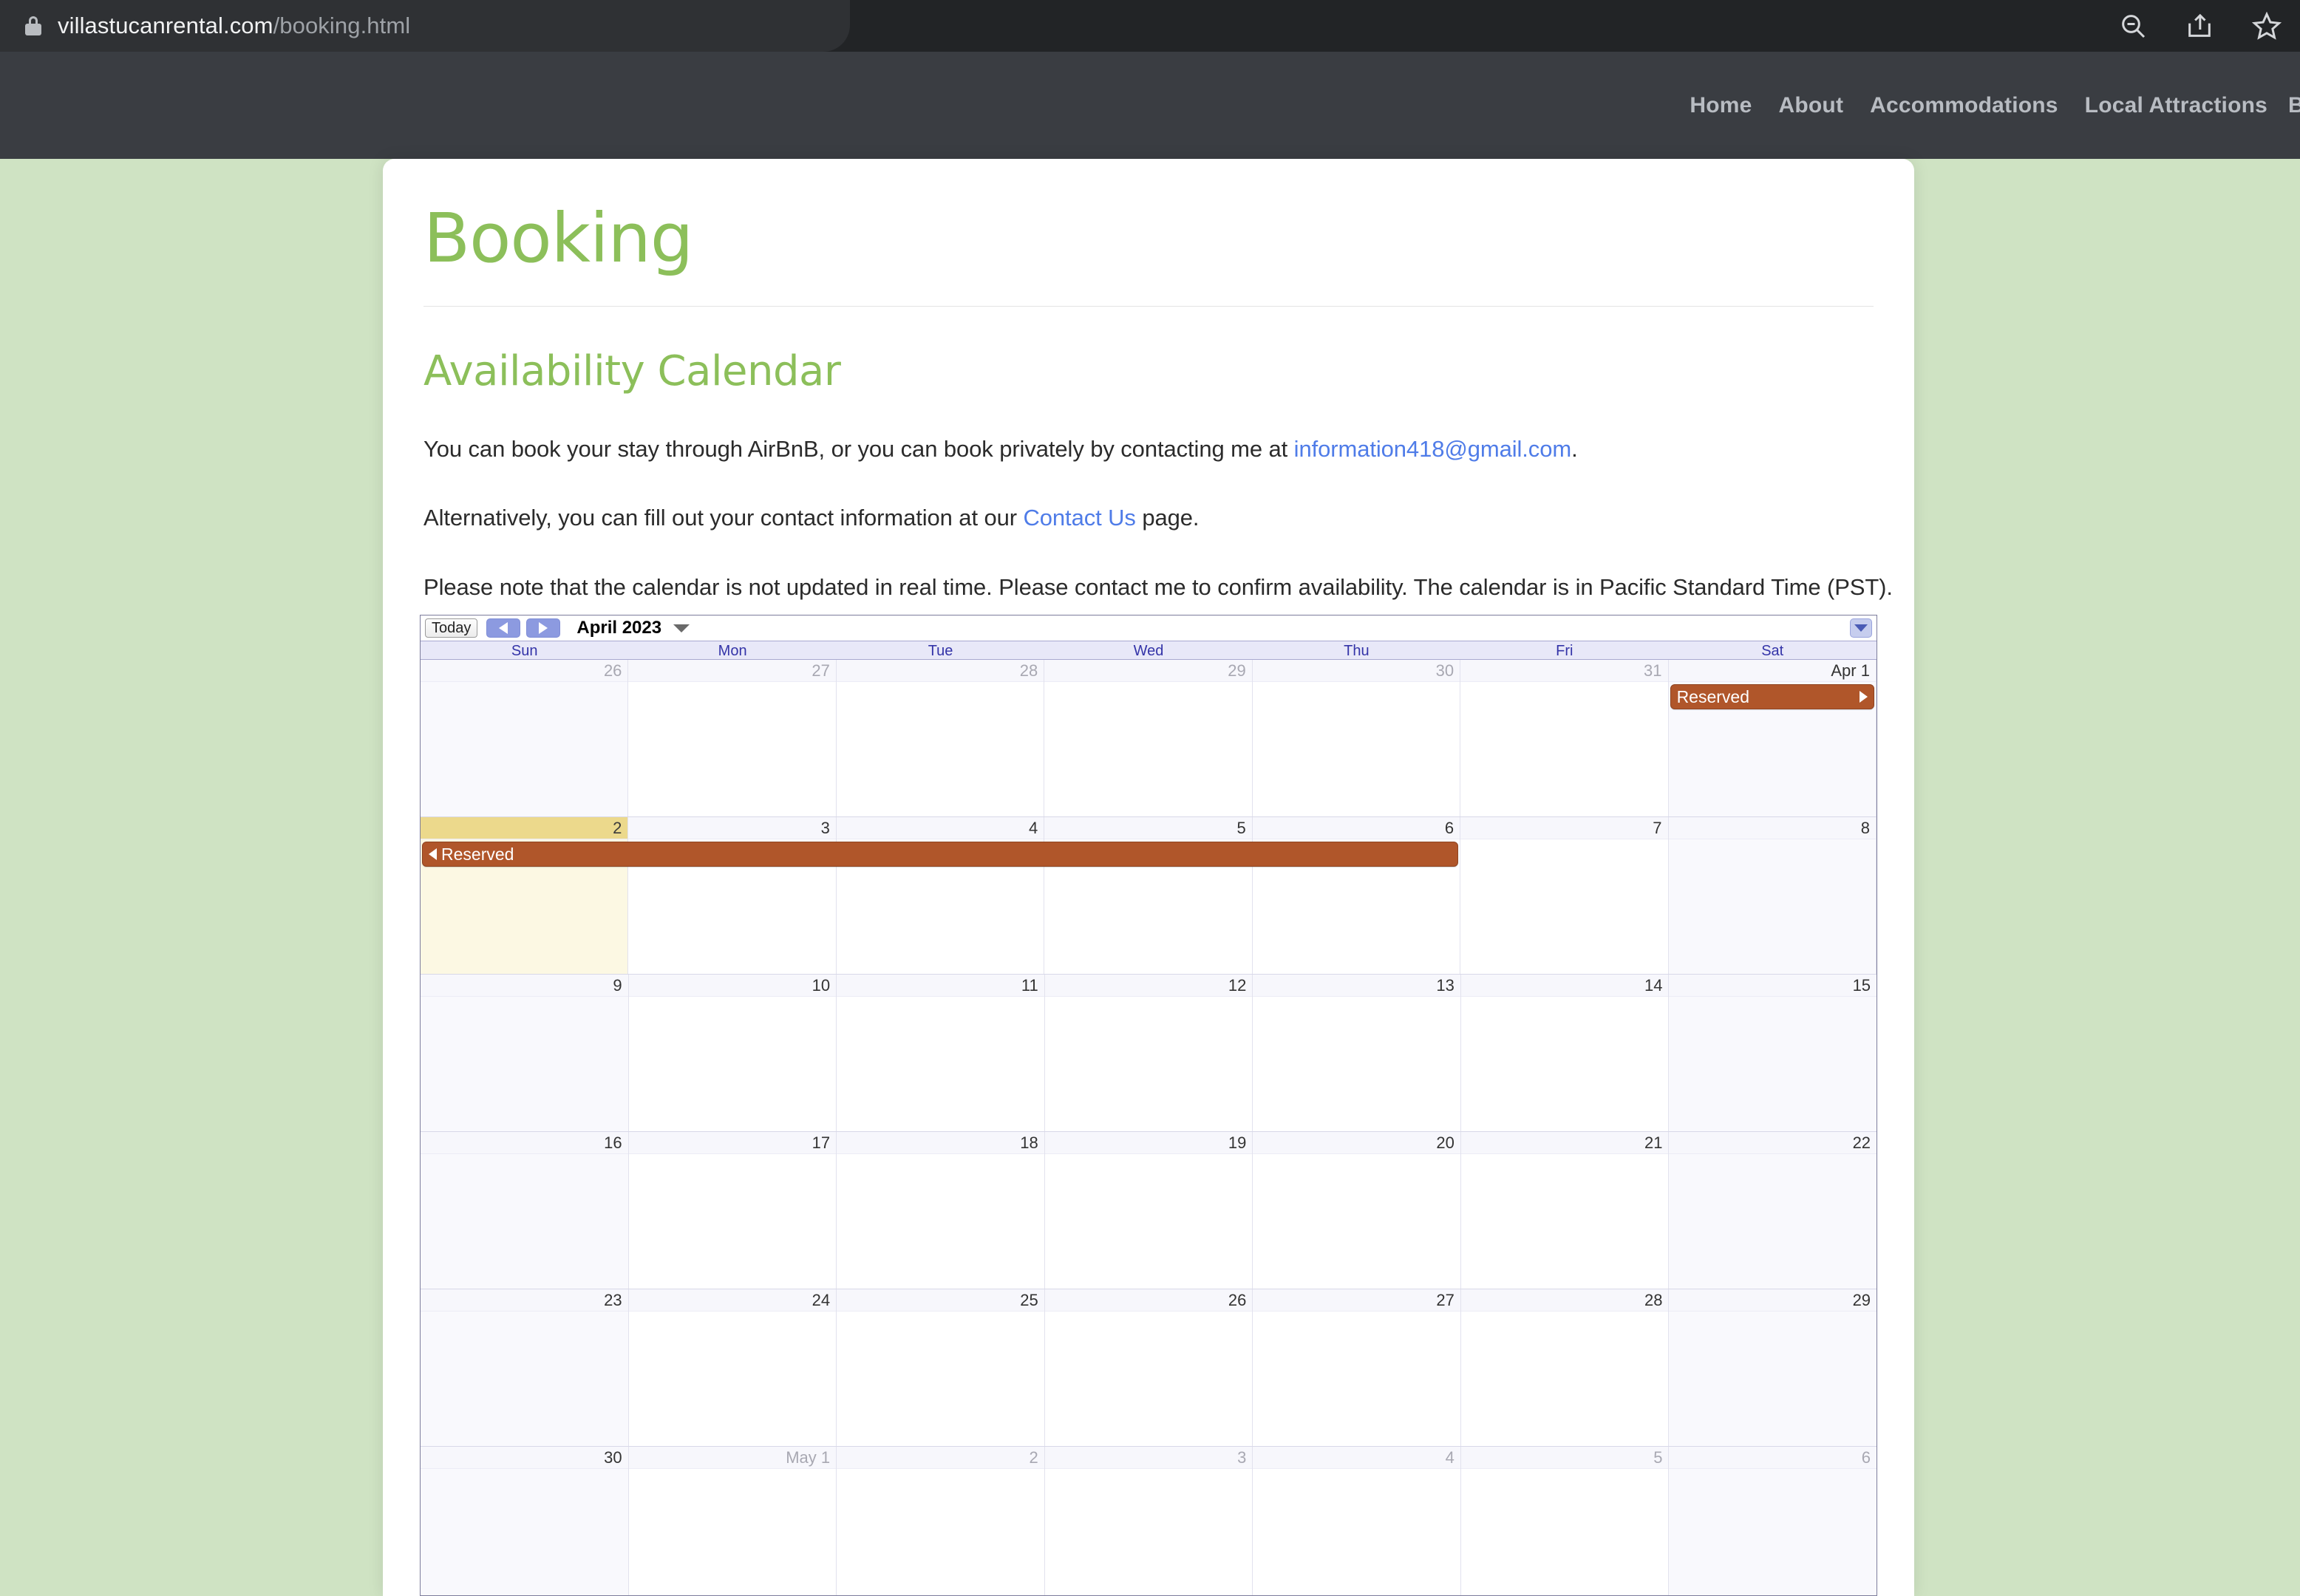  I want to click on calendar-day-cell: Apr 1, so click(1772, 738).